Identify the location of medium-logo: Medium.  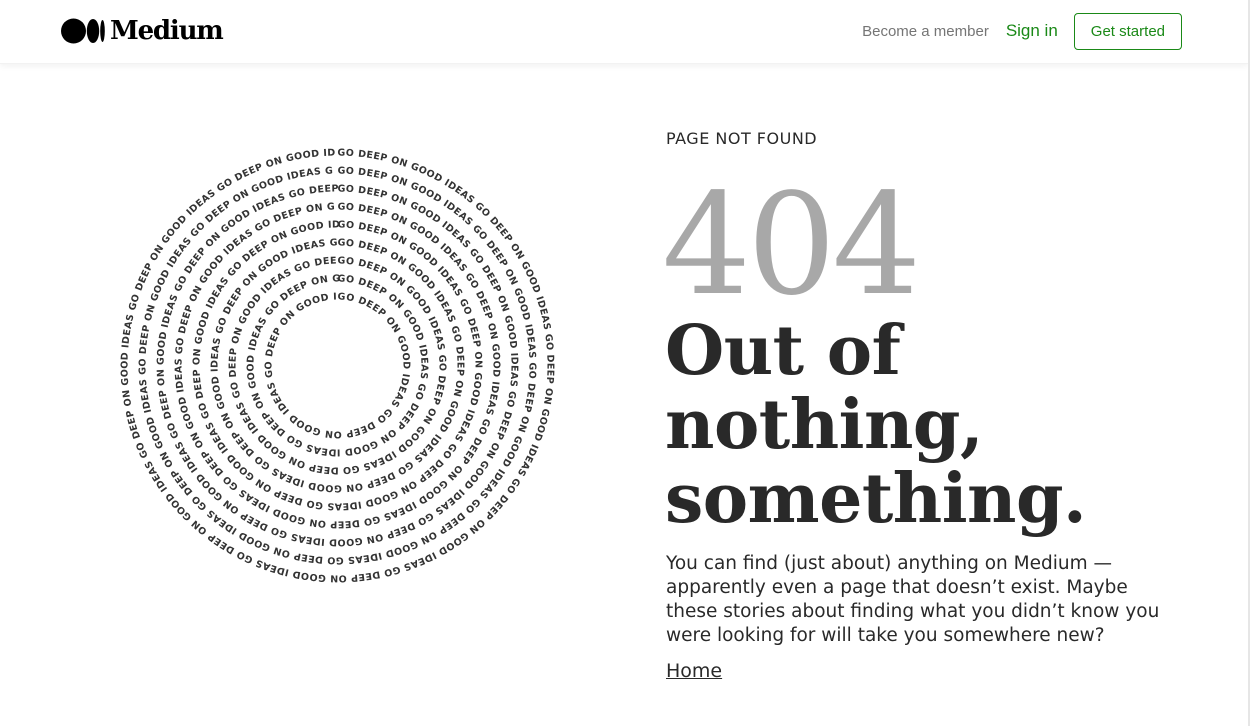
(142, 31).